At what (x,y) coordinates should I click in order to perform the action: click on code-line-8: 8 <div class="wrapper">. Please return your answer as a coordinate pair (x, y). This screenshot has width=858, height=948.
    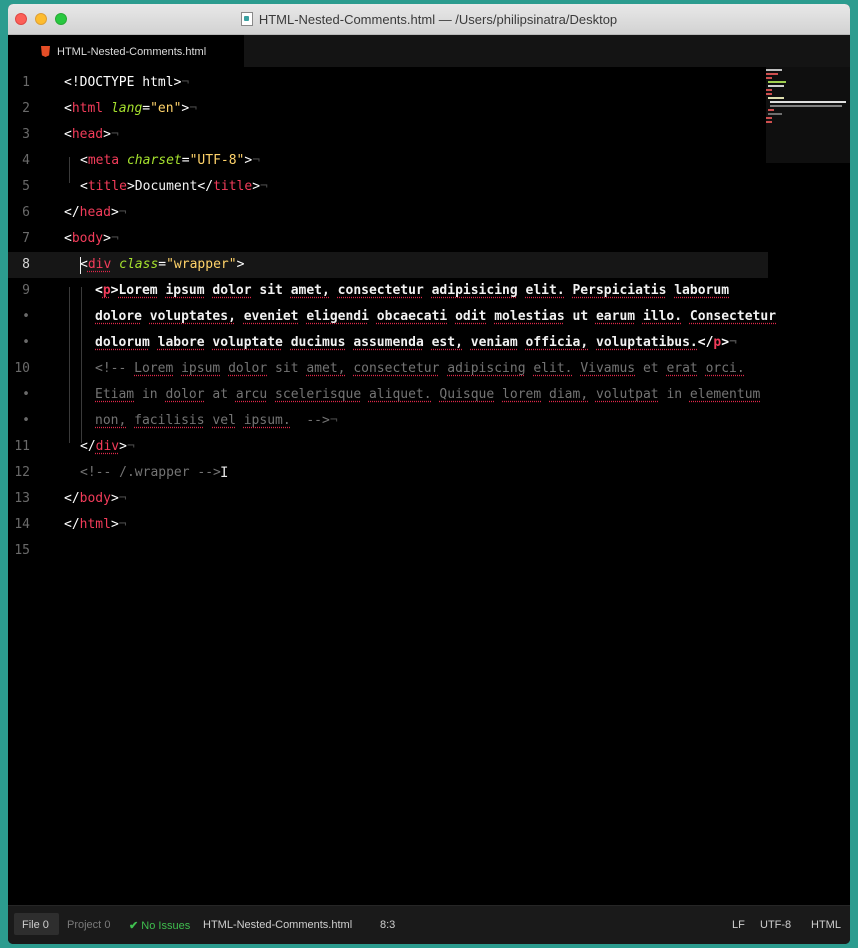
    Looking at the image, I should click on (388, 265).